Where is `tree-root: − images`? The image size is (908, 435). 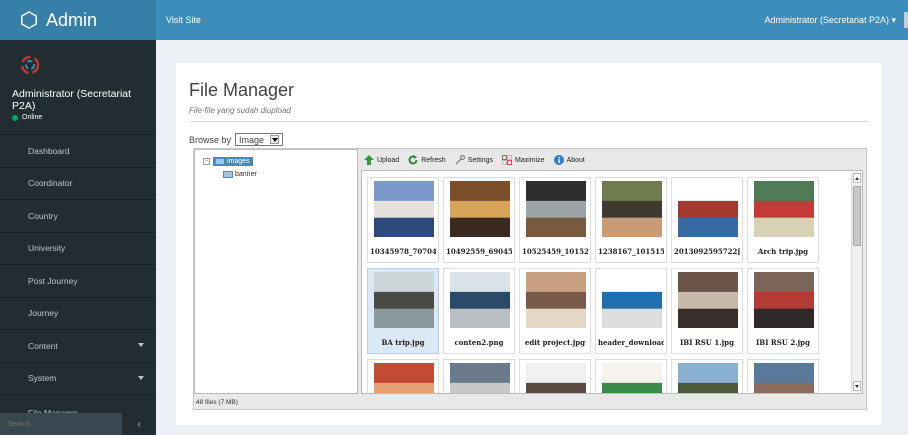 tree-root: − images is located at coordinates (228, 161).